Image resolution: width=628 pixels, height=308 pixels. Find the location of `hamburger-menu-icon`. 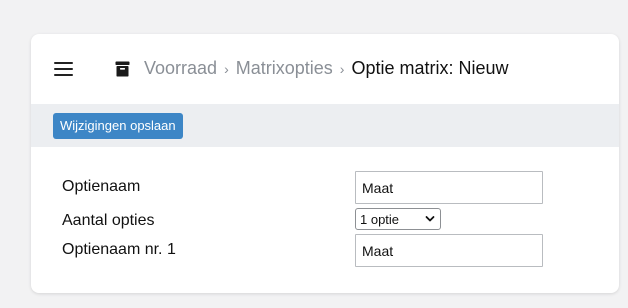

hamburger-menu-icon is located at coordinates (63, 69).